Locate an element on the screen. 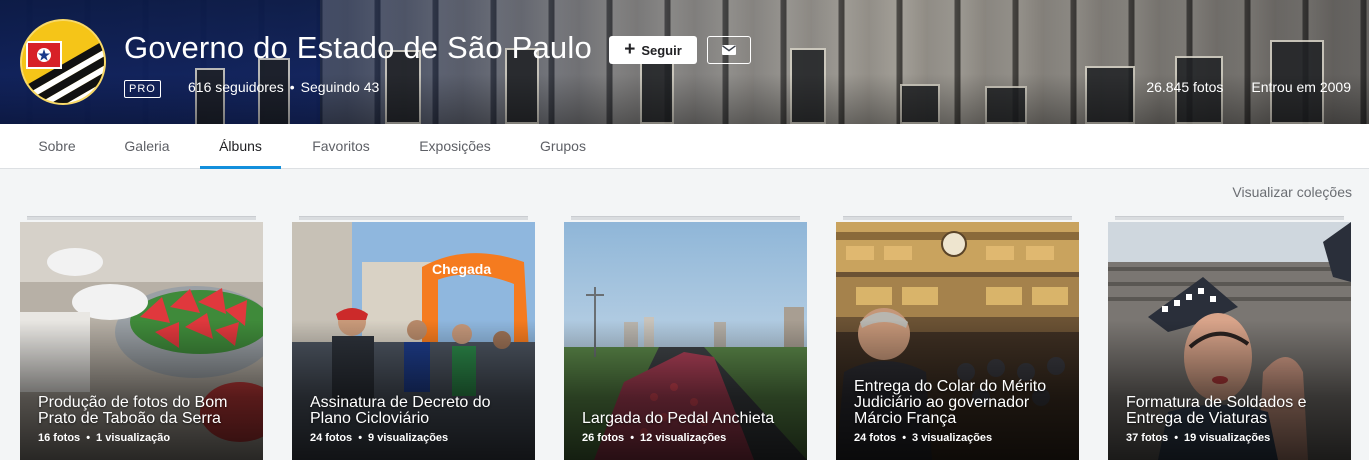 The image size is (1369, 460). joined-date: Entrou em 2009 is located at coordinates (1301, 87).